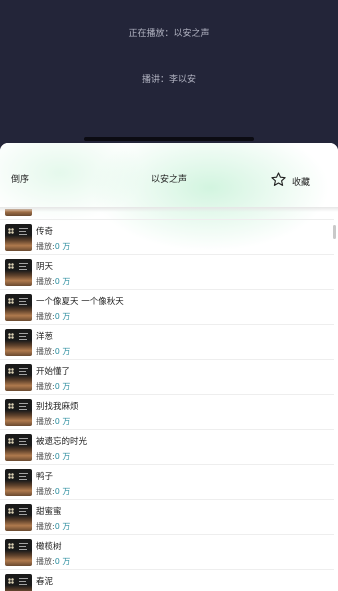 The height and width of the screenshot is (591, 338). What do you see at coordinates (168, 80) in the screenshot?
I see `narrator-text: 播讲：李以安` at bounding box center [168, 80].